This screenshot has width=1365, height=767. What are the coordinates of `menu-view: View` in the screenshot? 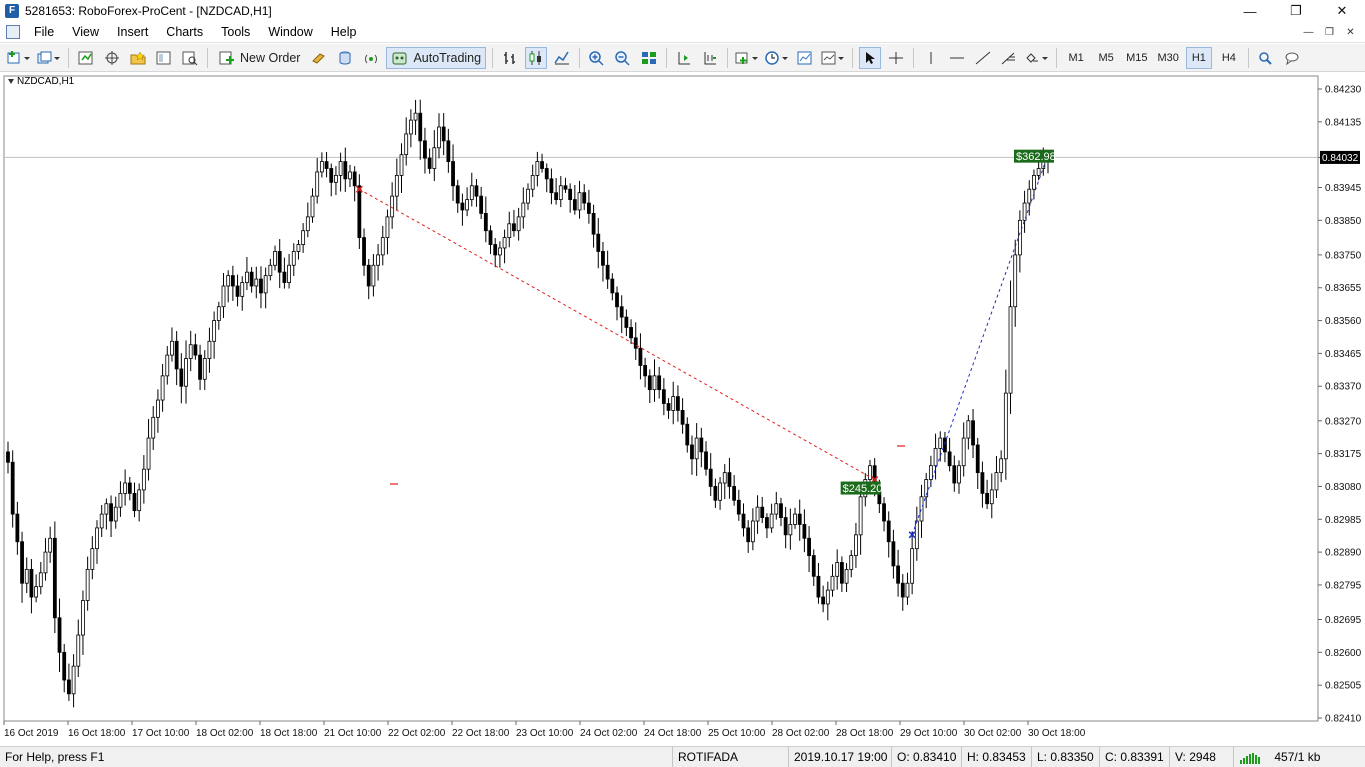 It's located at (85, 32).